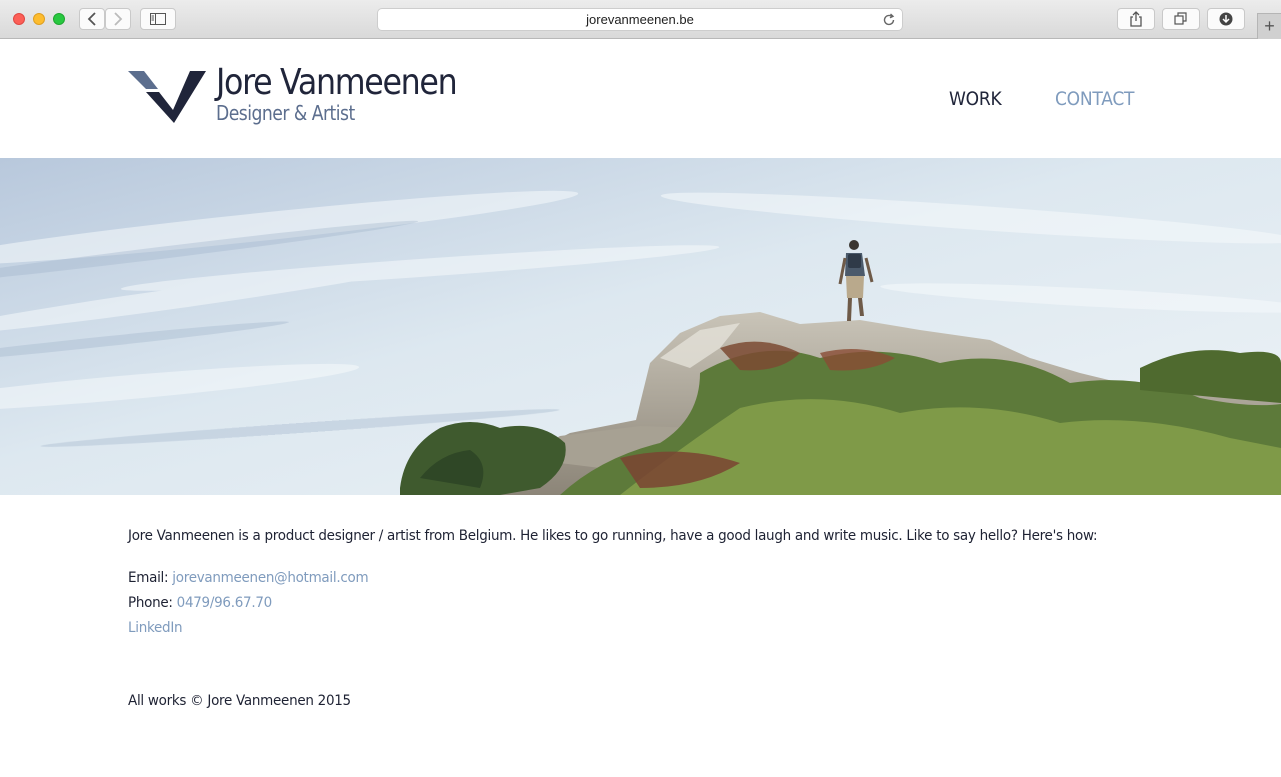 This screenshot has width=1281, height=777. I want to click on tabs-icon, so click(1180, 18).